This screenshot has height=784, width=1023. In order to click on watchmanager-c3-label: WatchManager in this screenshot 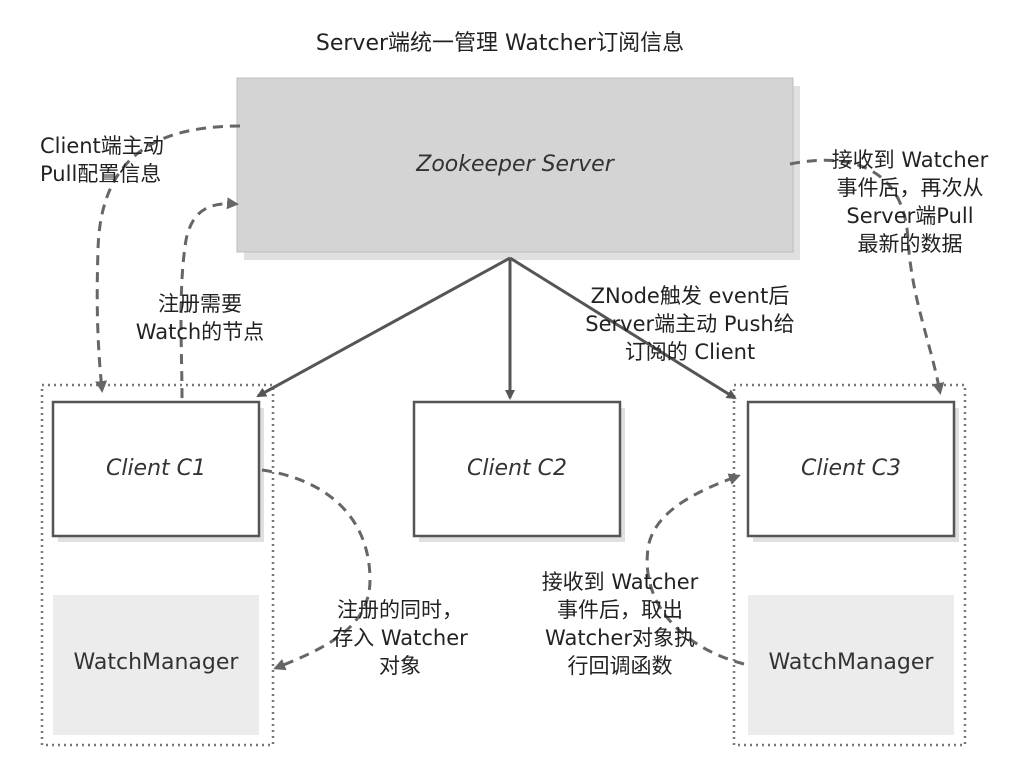, I will do `click(851, 662)`.